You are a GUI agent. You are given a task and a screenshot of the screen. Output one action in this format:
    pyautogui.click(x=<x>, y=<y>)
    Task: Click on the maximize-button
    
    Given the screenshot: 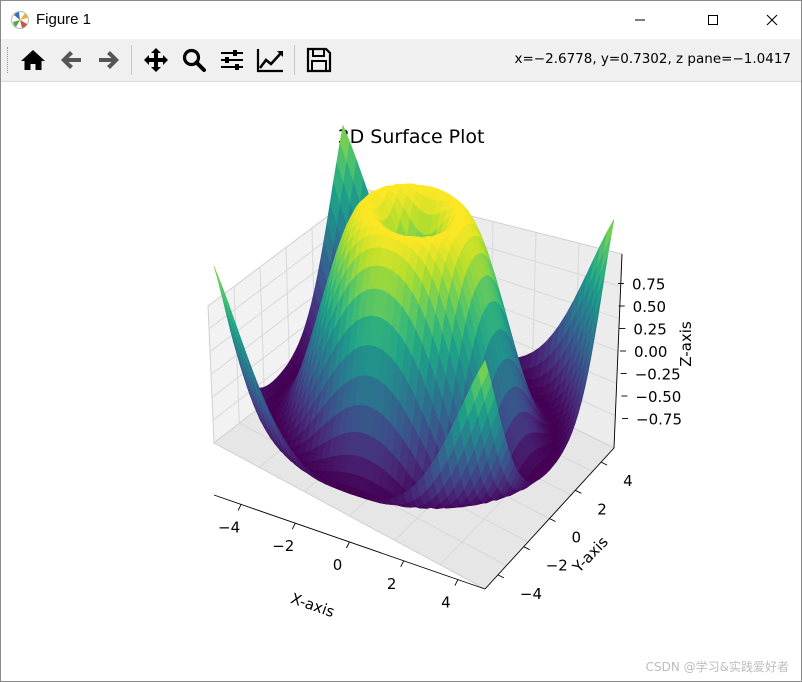 What is the action you would take?
    pyautogui.click(x=713, y=20)
    